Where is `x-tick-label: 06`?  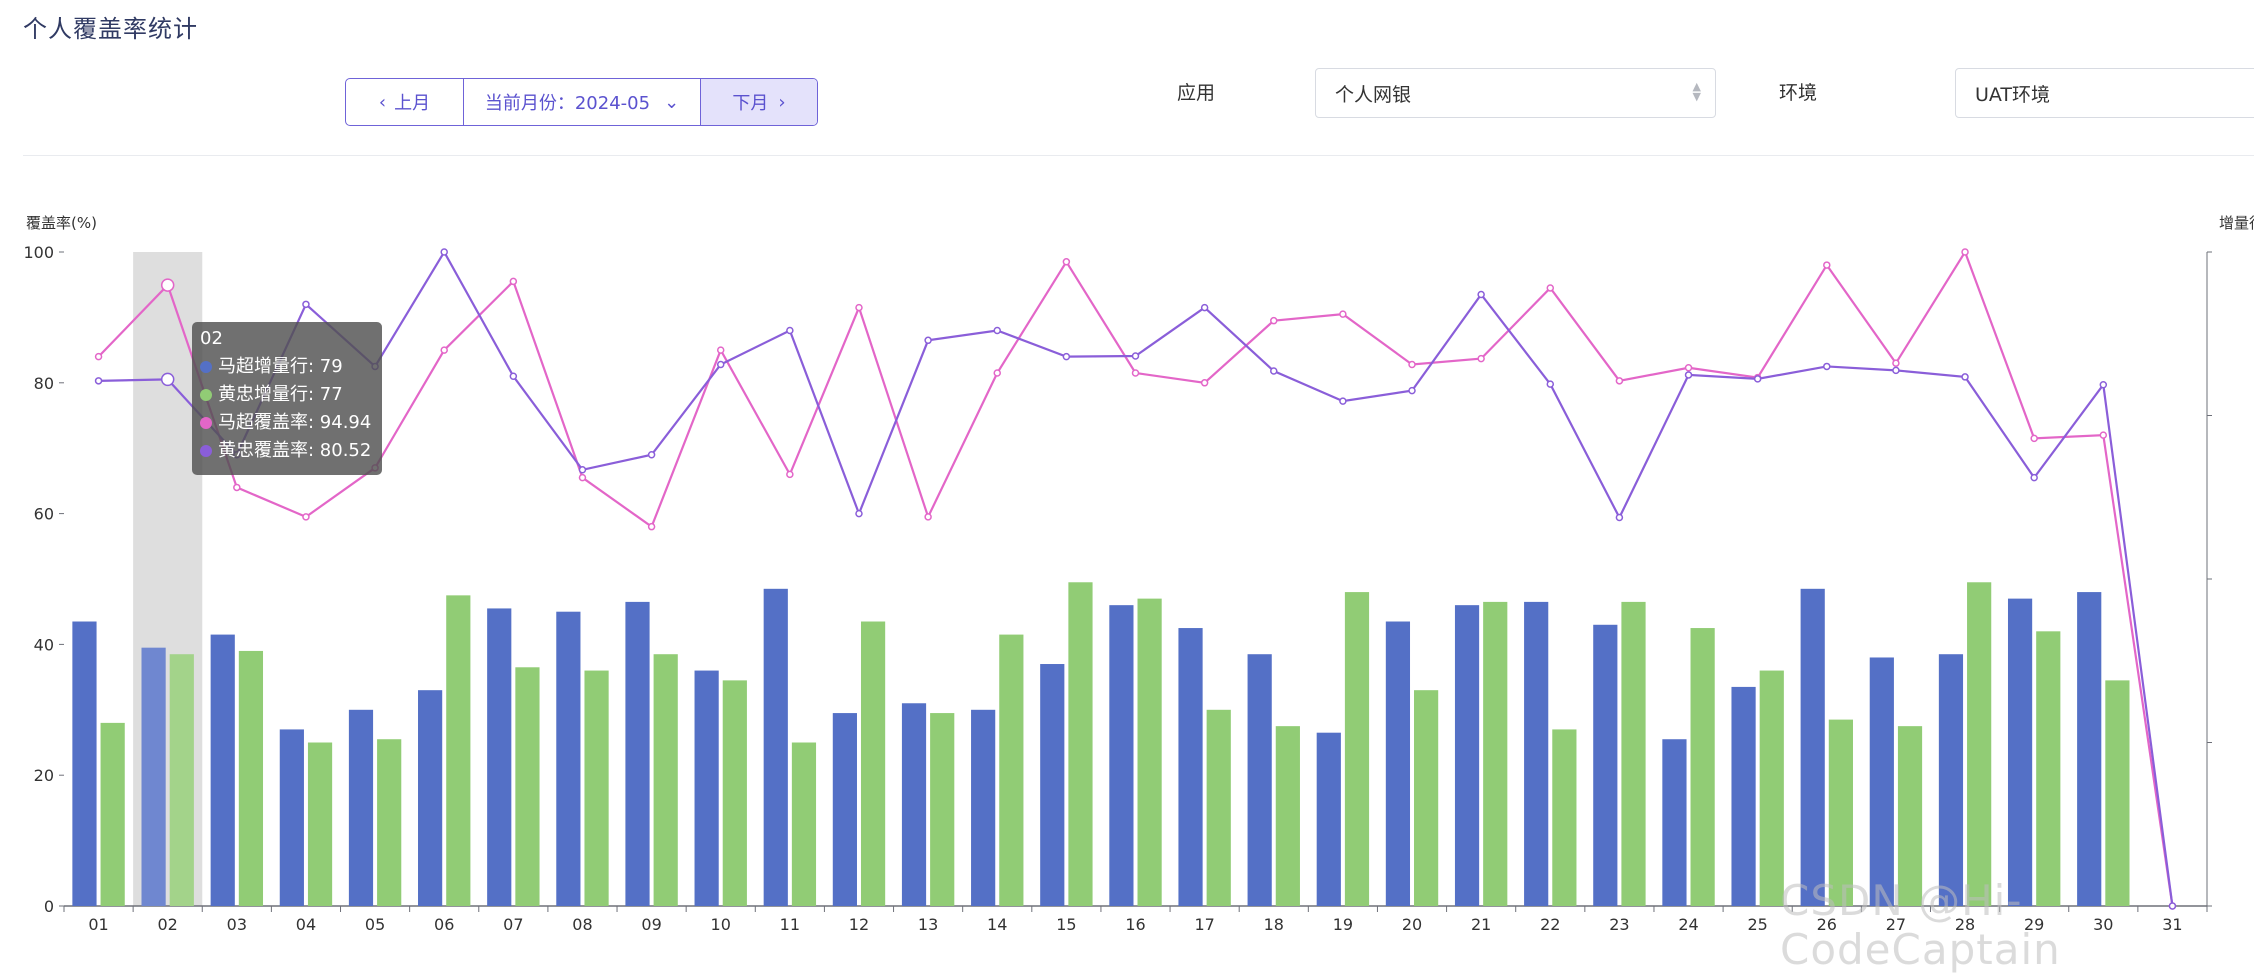
x-tick-label: 06 is located at coordinates (444, 924).